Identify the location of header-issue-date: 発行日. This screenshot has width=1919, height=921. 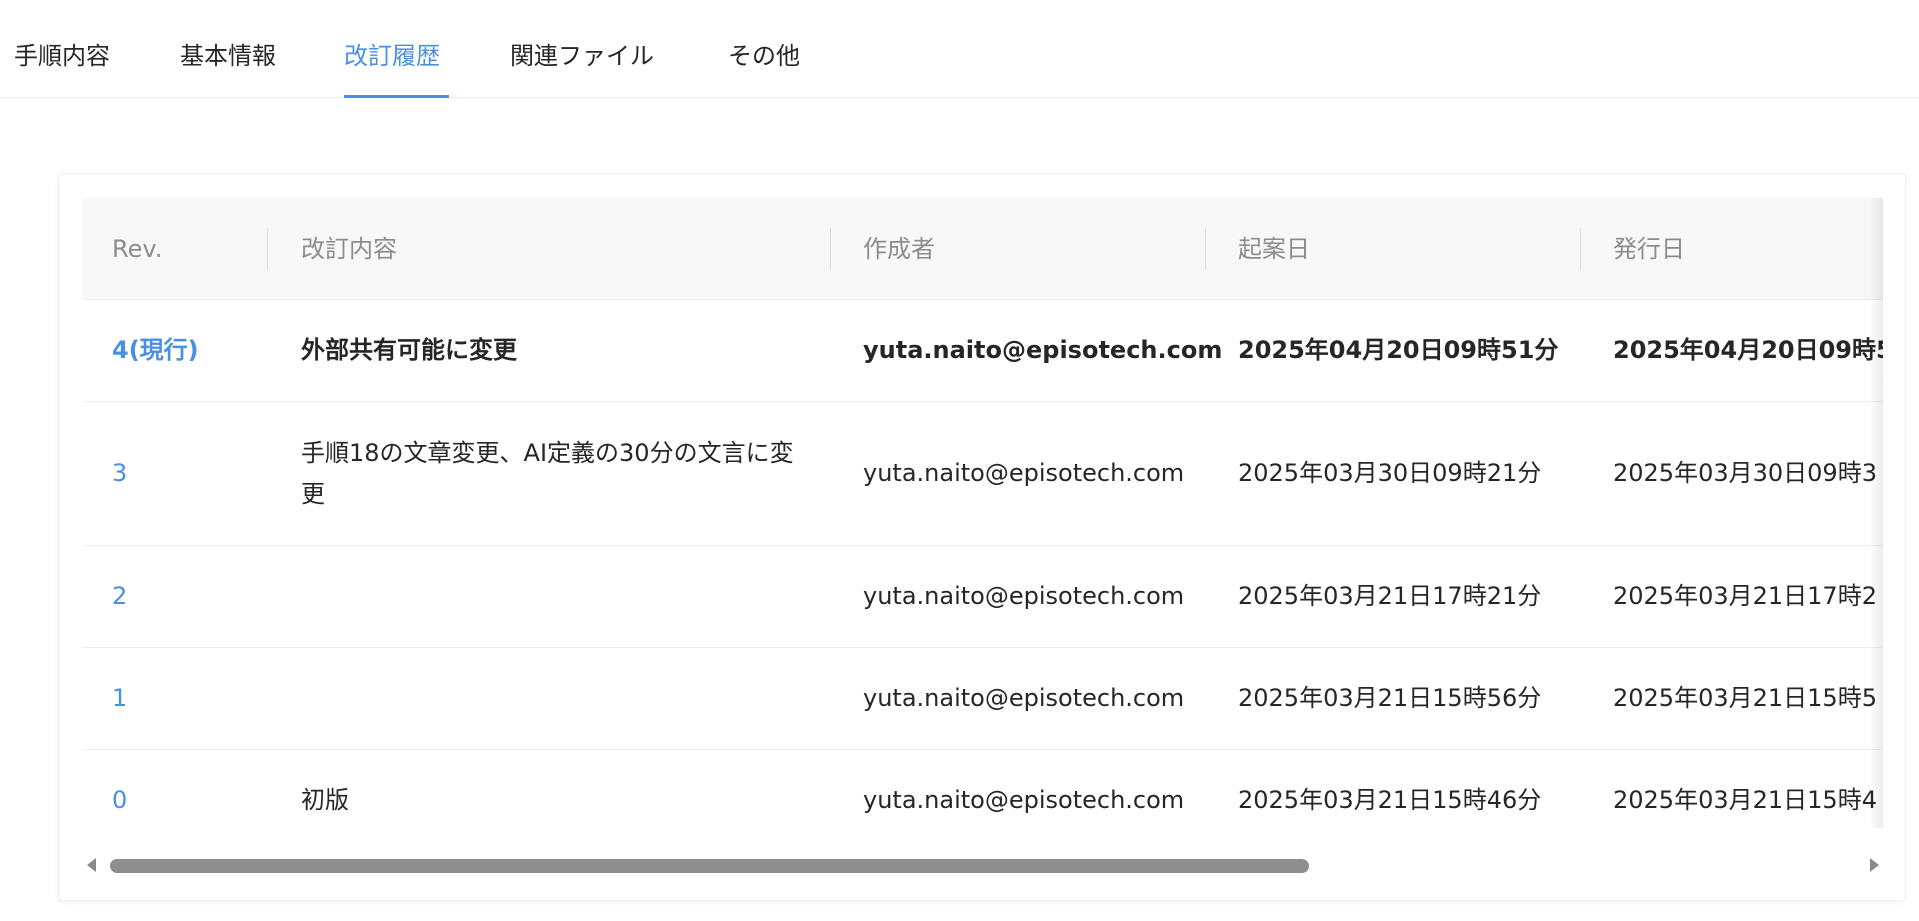
(1649, 249).